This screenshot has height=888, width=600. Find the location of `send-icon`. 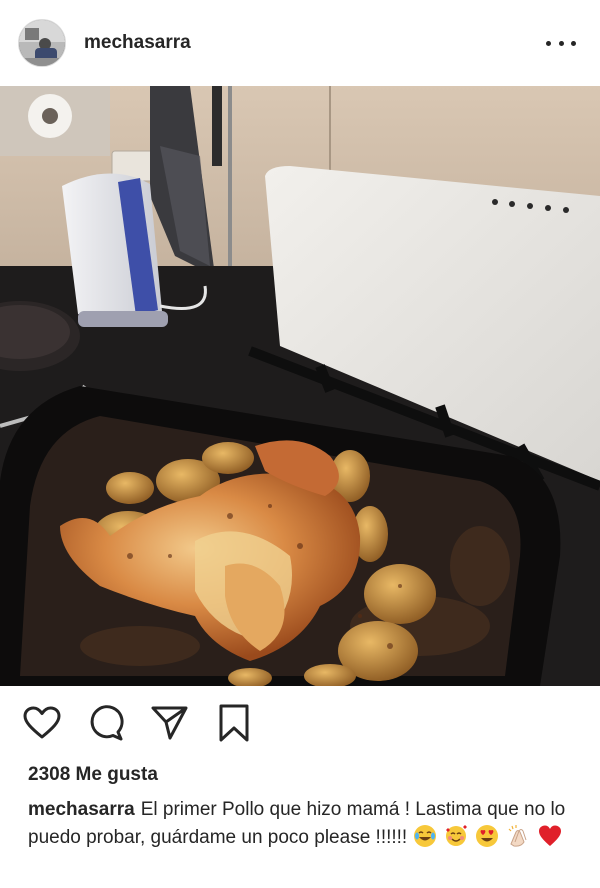

send-icon is located at coordinates (170, 723).